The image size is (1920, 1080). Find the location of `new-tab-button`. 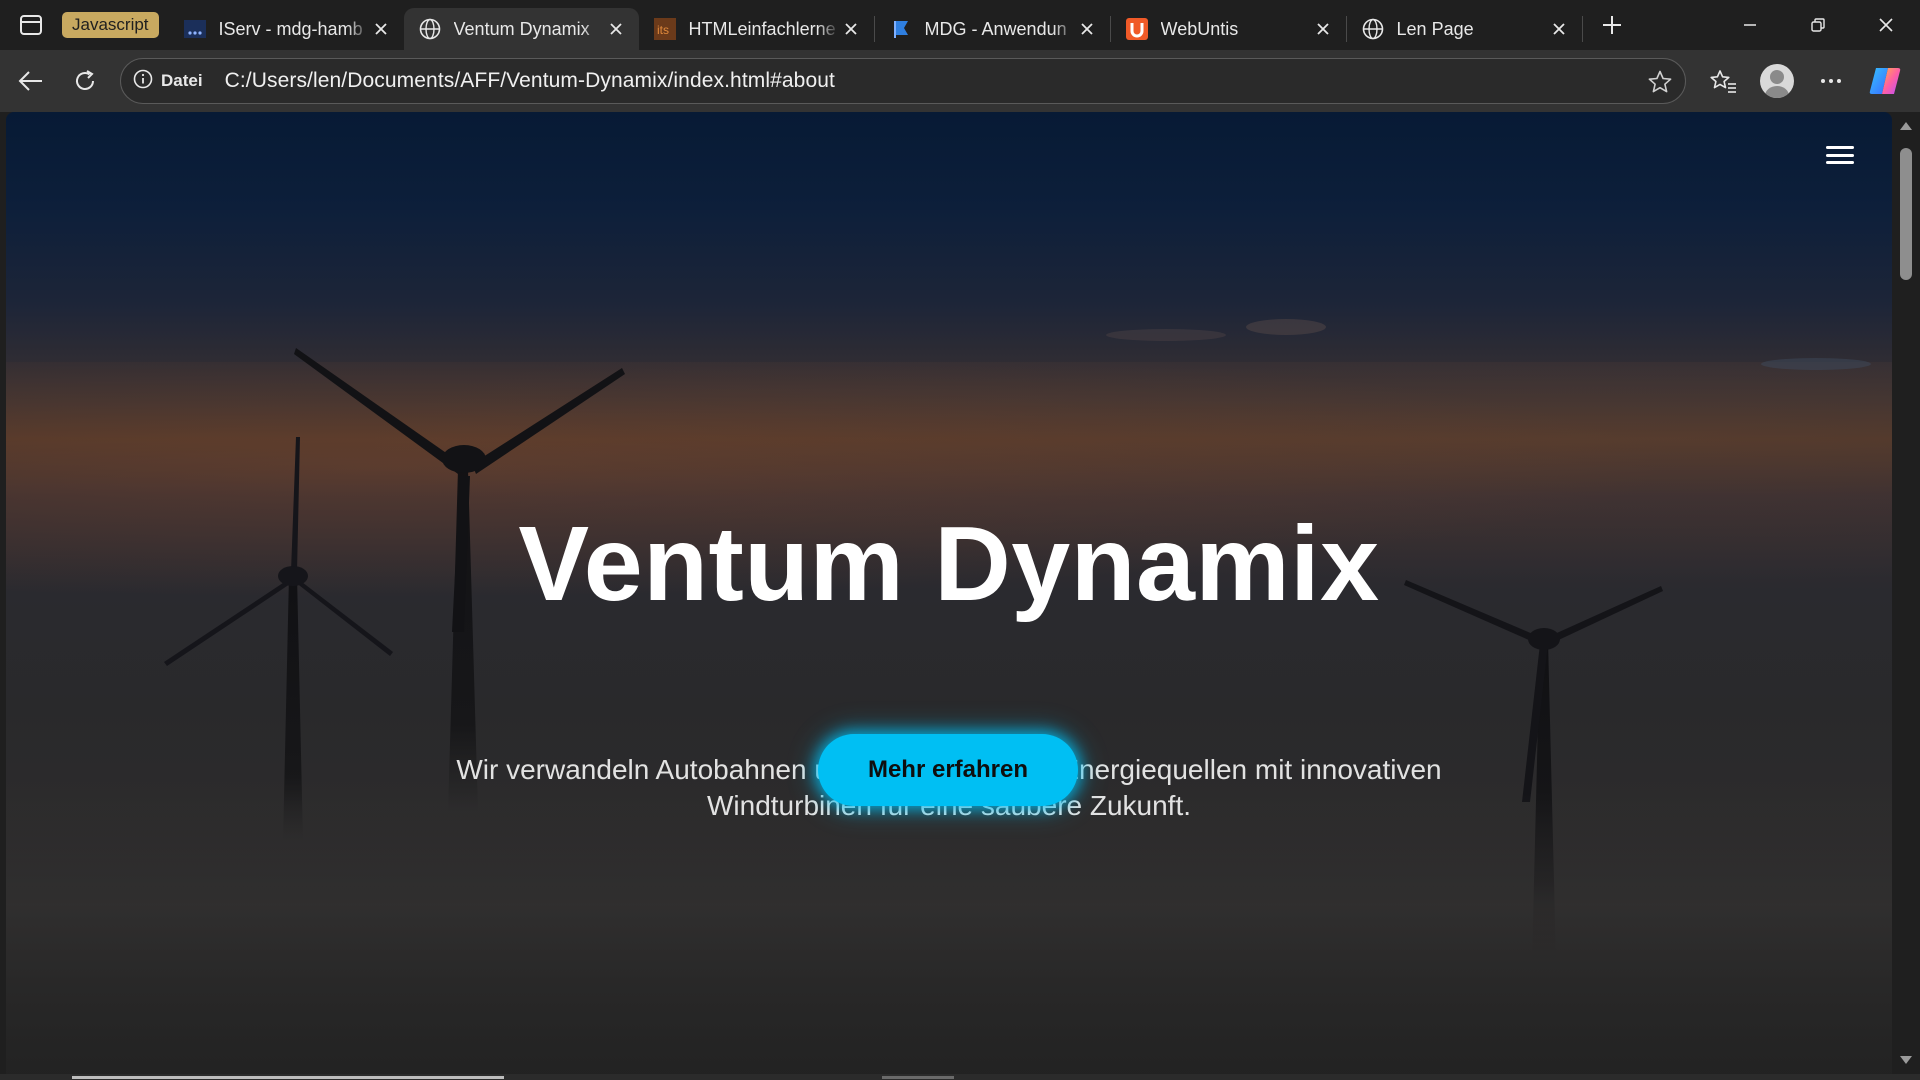

new-tab-button is located at coordinates (1612, 25).